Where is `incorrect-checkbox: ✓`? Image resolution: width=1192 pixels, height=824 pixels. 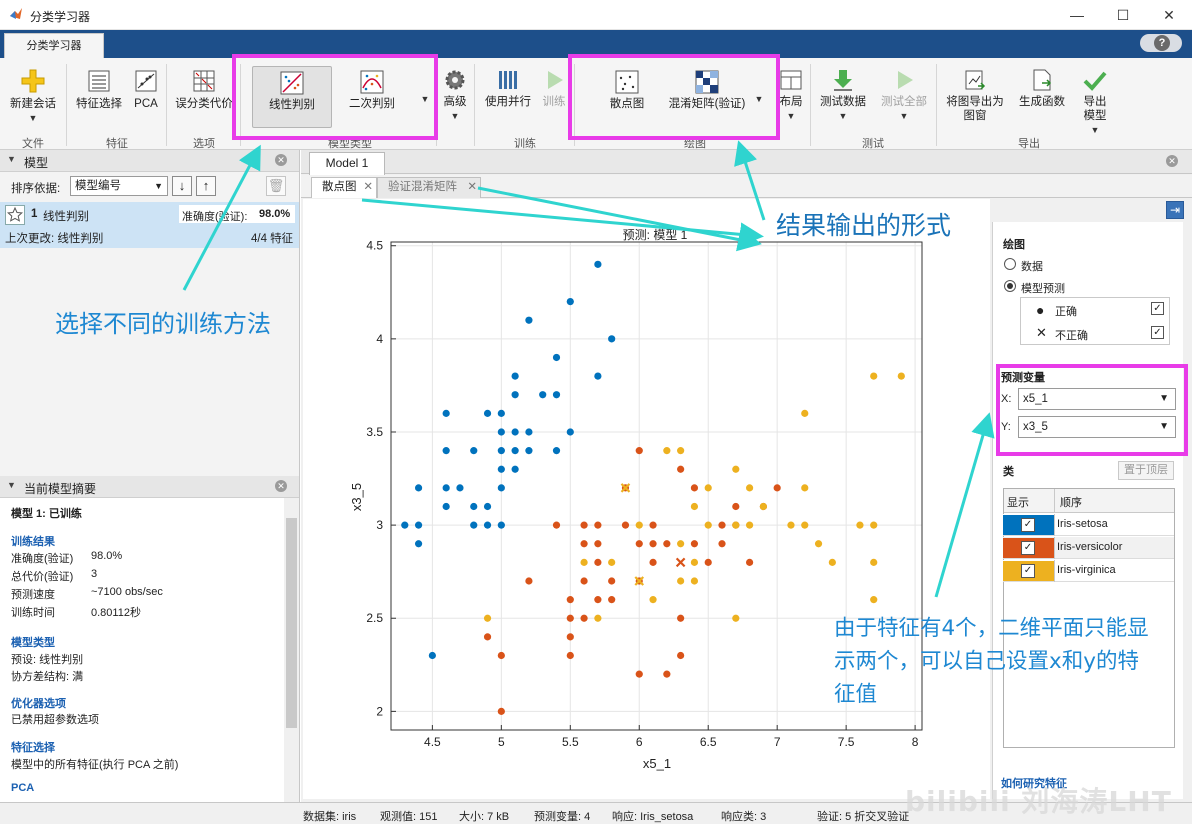
incorrect-checkbox: ✓ is located at coordinates (1157, 332).